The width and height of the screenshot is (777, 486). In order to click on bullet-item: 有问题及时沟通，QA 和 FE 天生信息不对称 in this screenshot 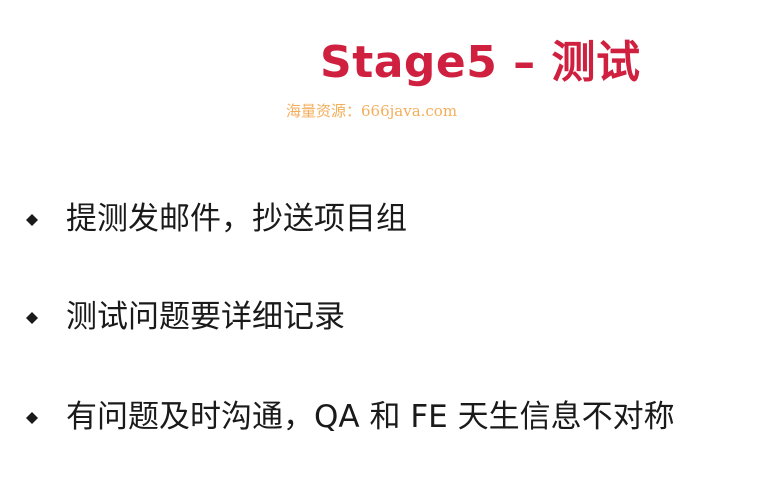, I will do `click(349, 417)`.